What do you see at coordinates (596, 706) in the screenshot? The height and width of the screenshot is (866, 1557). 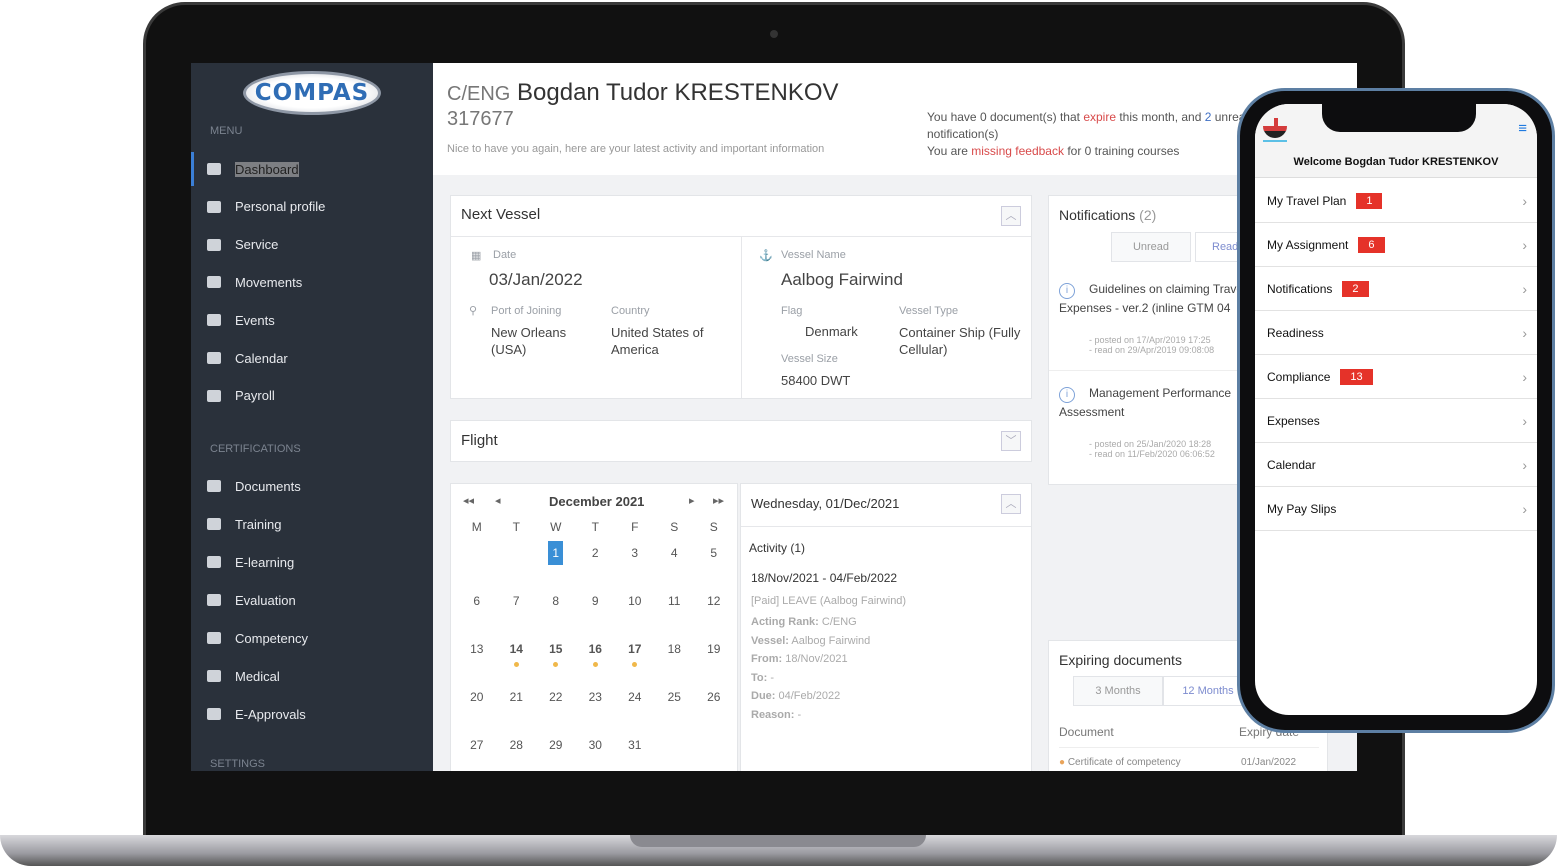 I see `calendar-day: 23` at bounding box center [596, 706].